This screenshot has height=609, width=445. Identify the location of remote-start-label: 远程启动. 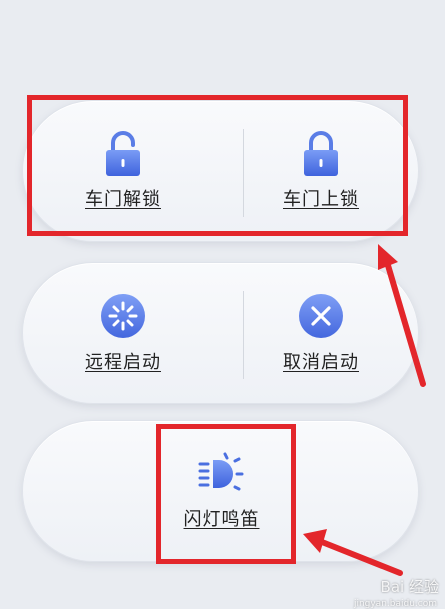
(123, 362).